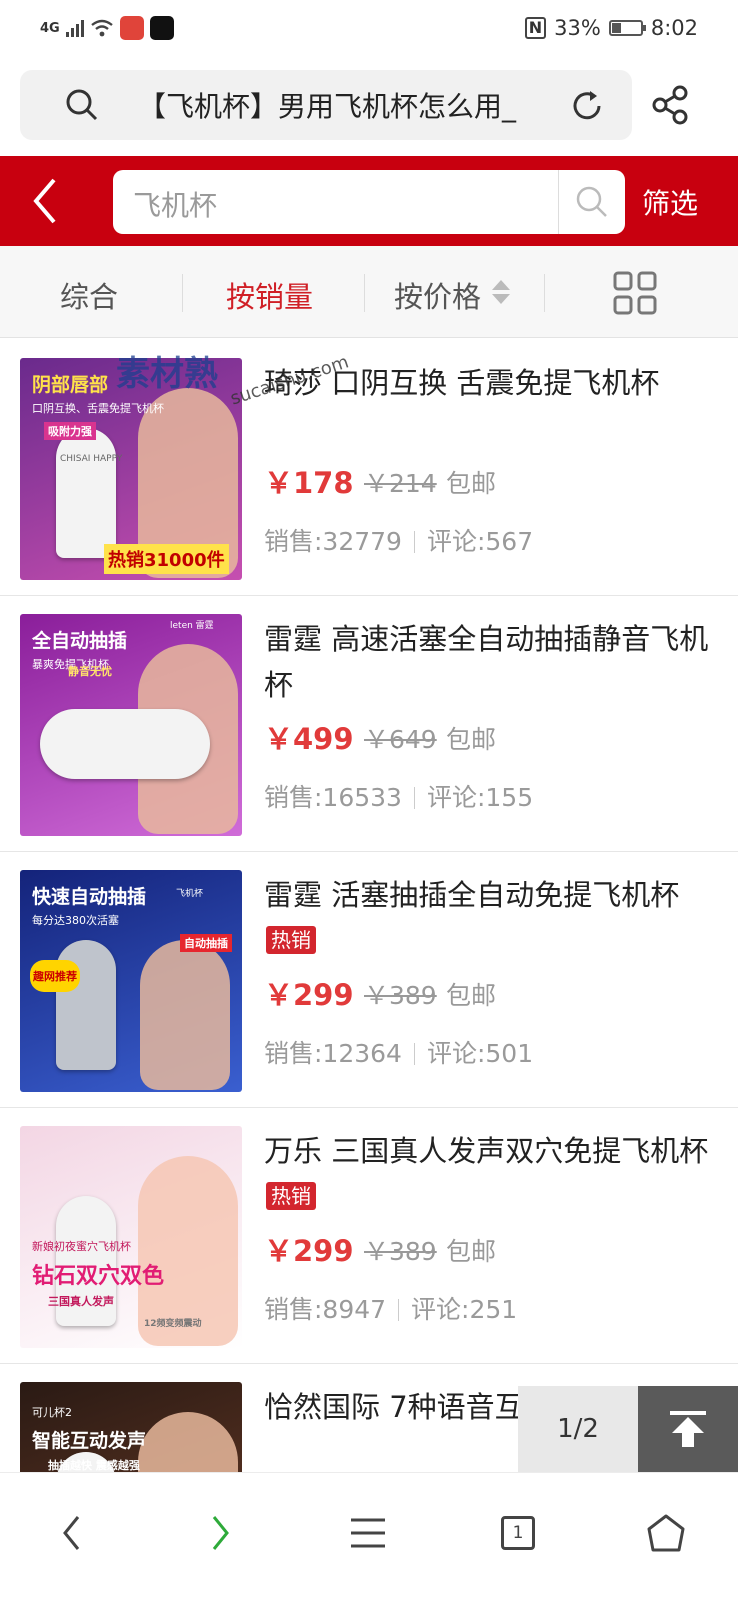 This screenshot has width=738, height=1600. What do you see at coordinates (578, 1429) in the screenshot?
I see `page-indicator: 1/2` at bounding box center [578, 1429].